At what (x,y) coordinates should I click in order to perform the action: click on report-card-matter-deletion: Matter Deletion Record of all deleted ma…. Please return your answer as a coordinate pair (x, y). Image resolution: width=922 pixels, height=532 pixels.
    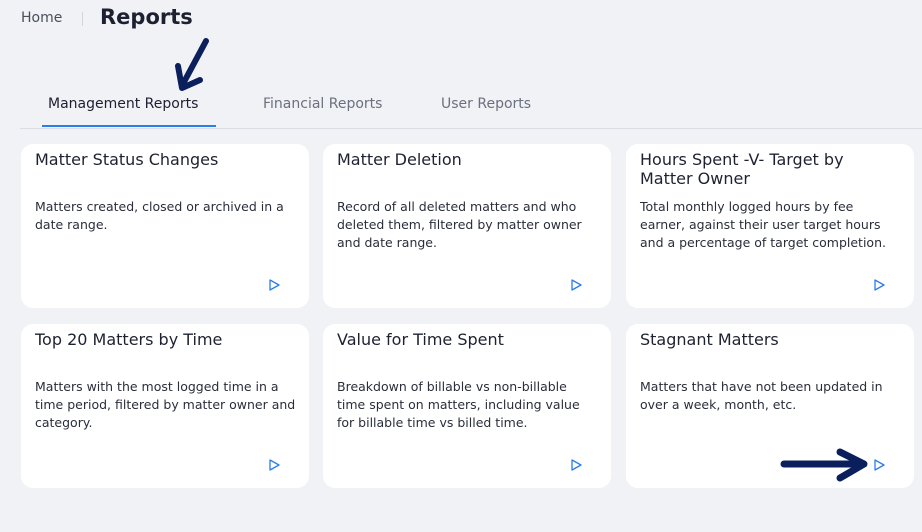
    Looking at the image, I should click on (467, 226).